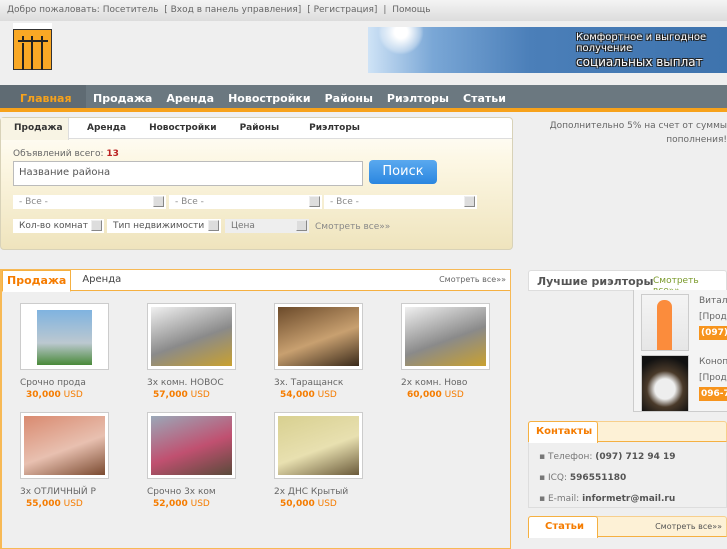 This screenshot has width=727, height=549. What do you see at coordinates (641, 37) in the screenshot?
I see `banner-text: Комфортное и выгодное` at bounding box center [641, 37].